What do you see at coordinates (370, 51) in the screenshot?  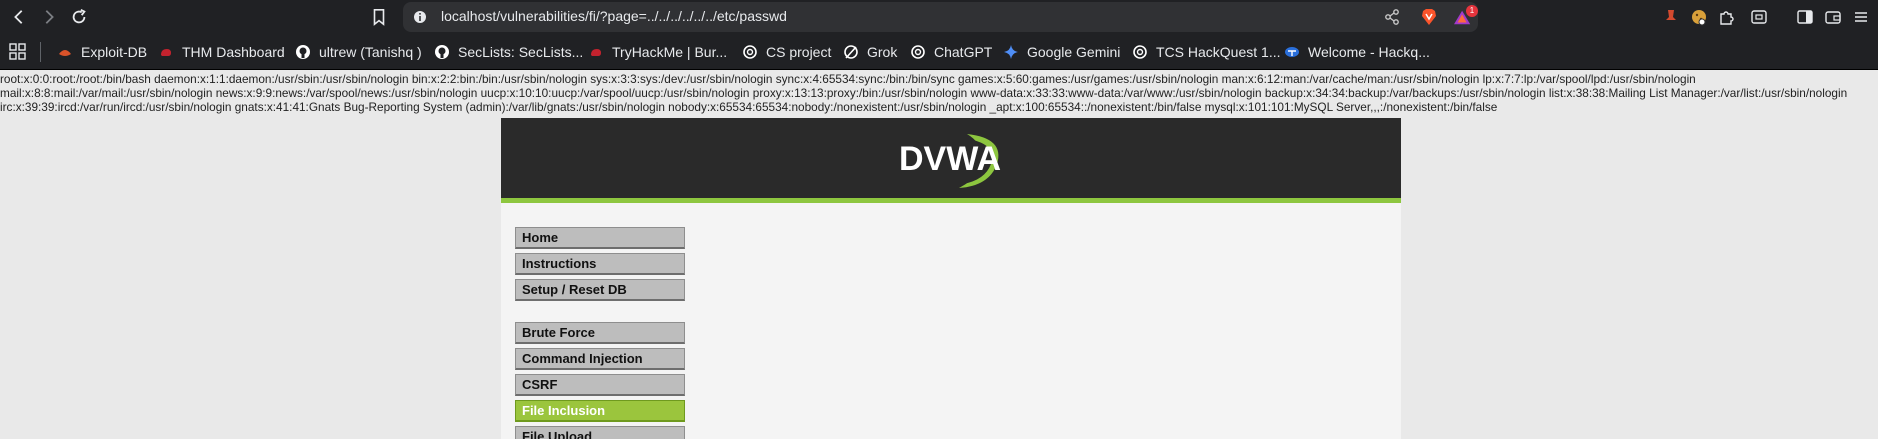 I see `bookmark-label: ultrew (Tanishq )` at bounding box center [370, 51].